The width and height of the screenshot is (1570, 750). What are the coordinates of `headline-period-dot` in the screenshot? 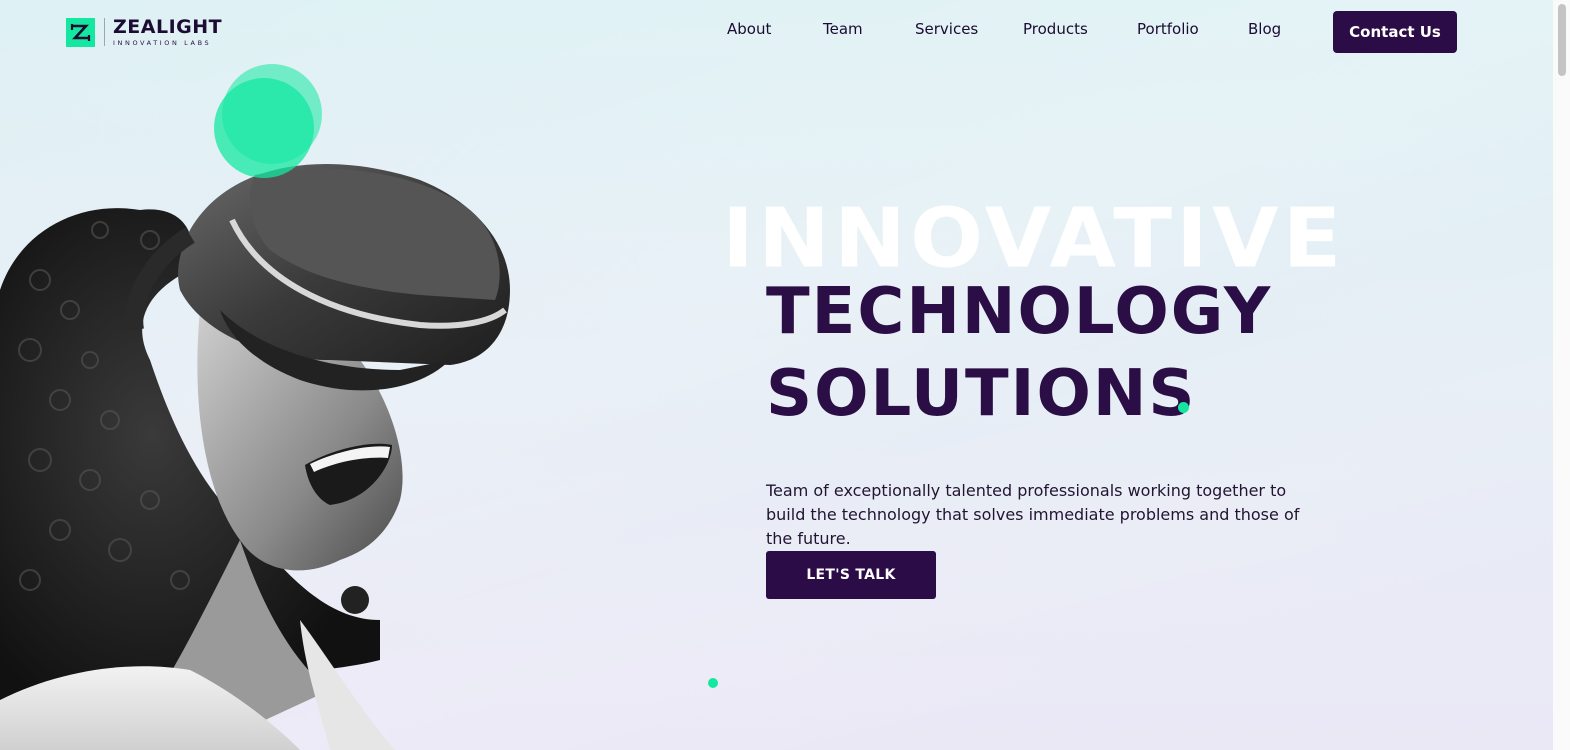 It's located at (1183, 407).